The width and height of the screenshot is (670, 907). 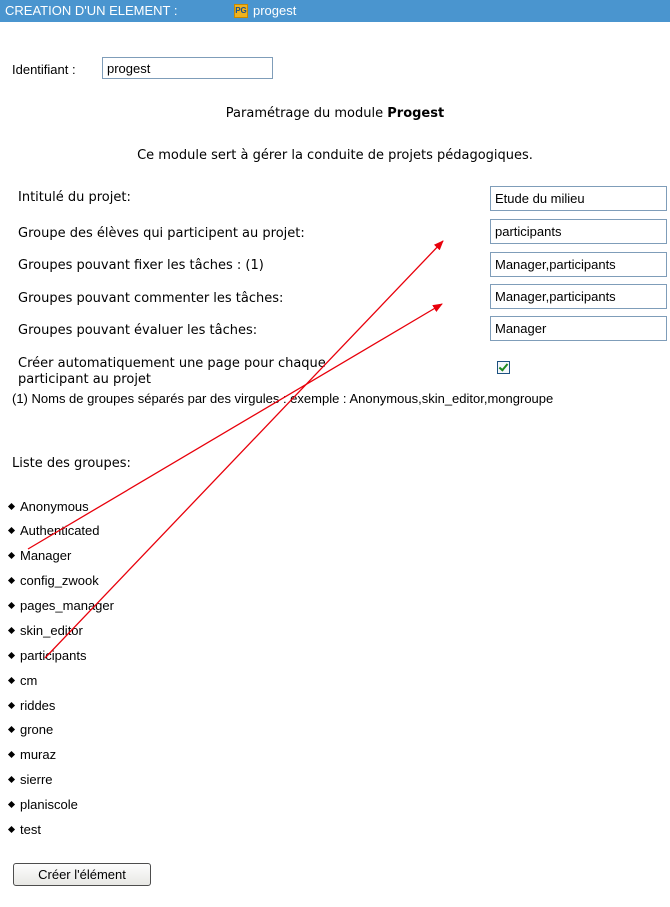 What do you see at coordinates (60, 606) in the screenshot?
I see `group-item: pages_manager` at bounding box center [60, 606].